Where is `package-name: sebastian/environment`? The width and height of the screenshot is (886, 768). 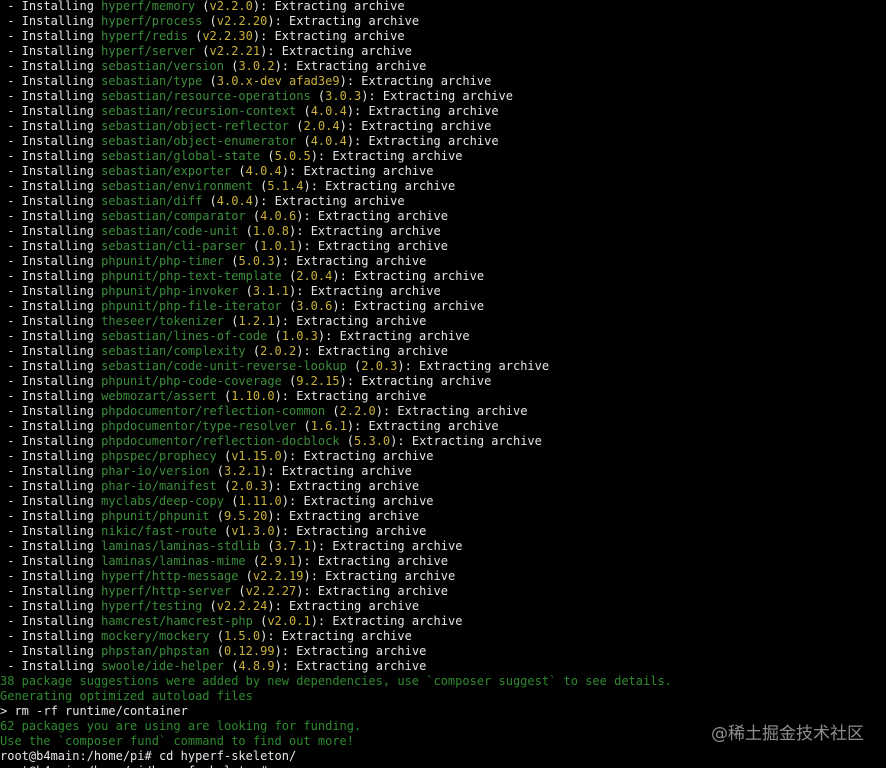 package-name: sebastian/environment is located at coordinates (177, 186).